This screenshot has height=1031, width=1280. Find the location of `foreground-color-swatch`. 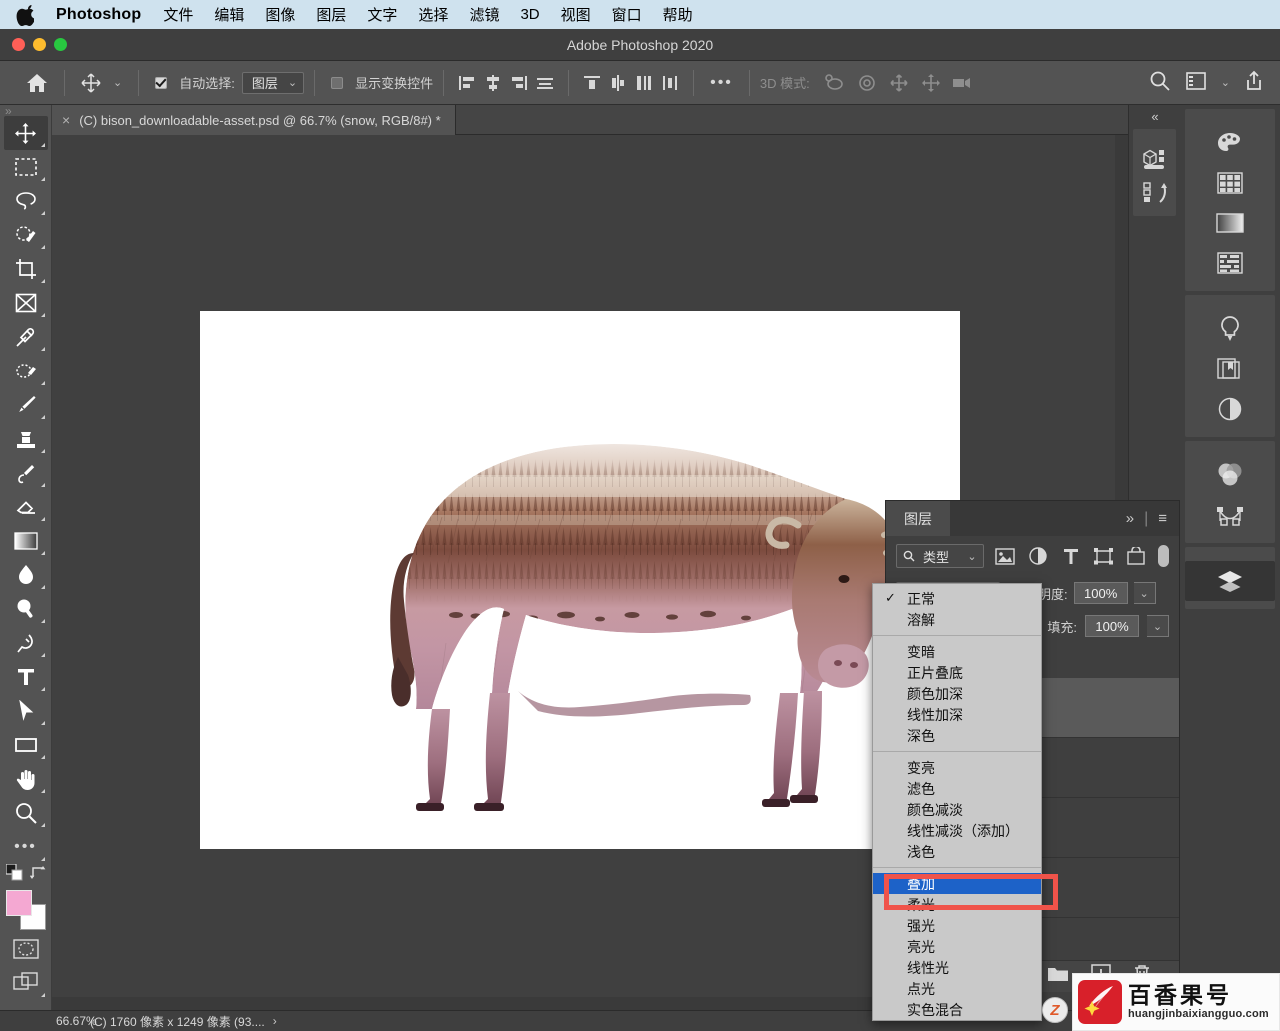

foreground-color-swatch is located at coordinates (18, 903).